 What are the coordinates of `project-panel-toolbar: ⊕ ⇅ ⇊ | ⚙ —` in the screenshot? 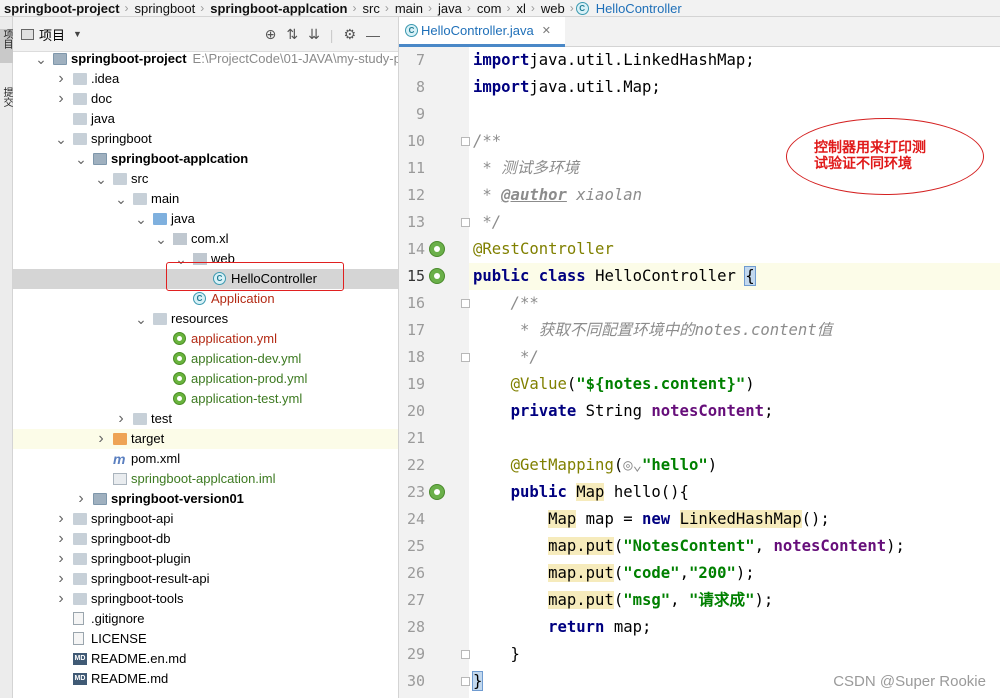 It's located at (322, 34).